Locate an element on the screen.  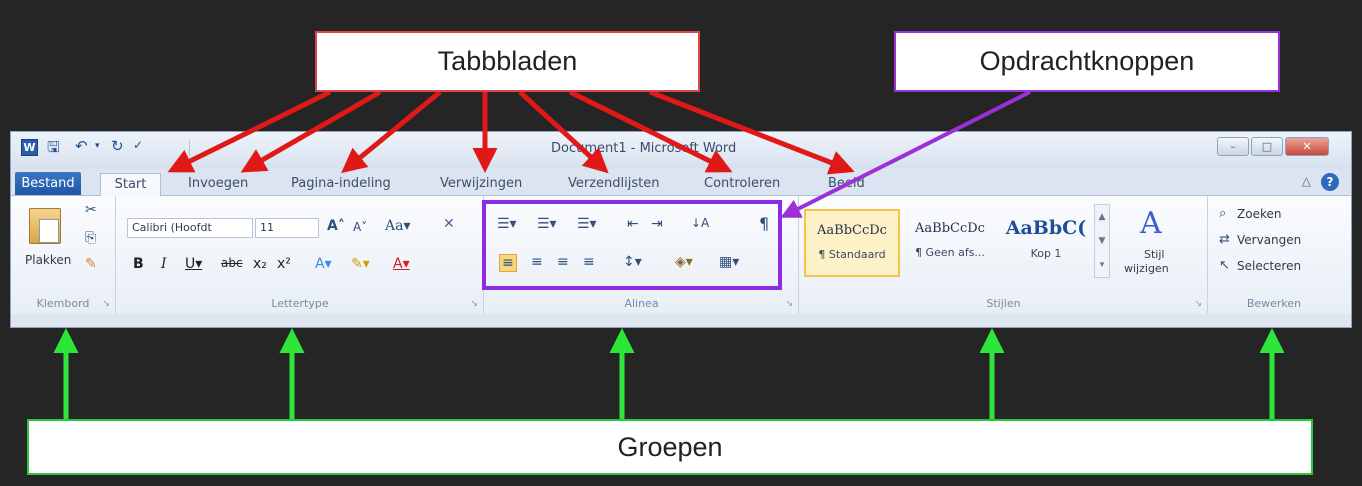
styles-gallery-scroll: ▲ ▼ ▾ is located at coordinates (1102, 241).